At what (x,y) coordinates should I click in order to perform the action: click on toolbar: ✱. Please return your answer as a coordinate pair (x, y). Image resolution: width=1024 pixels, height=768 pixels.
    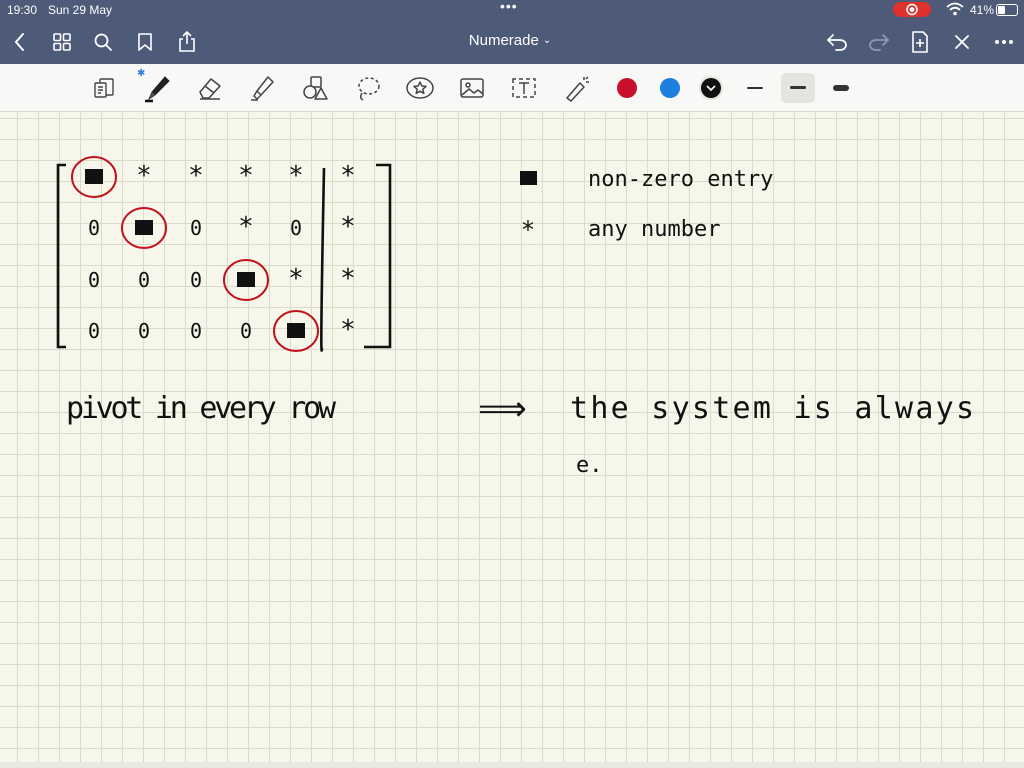
    Looking at the image, I should click on (512, 88).